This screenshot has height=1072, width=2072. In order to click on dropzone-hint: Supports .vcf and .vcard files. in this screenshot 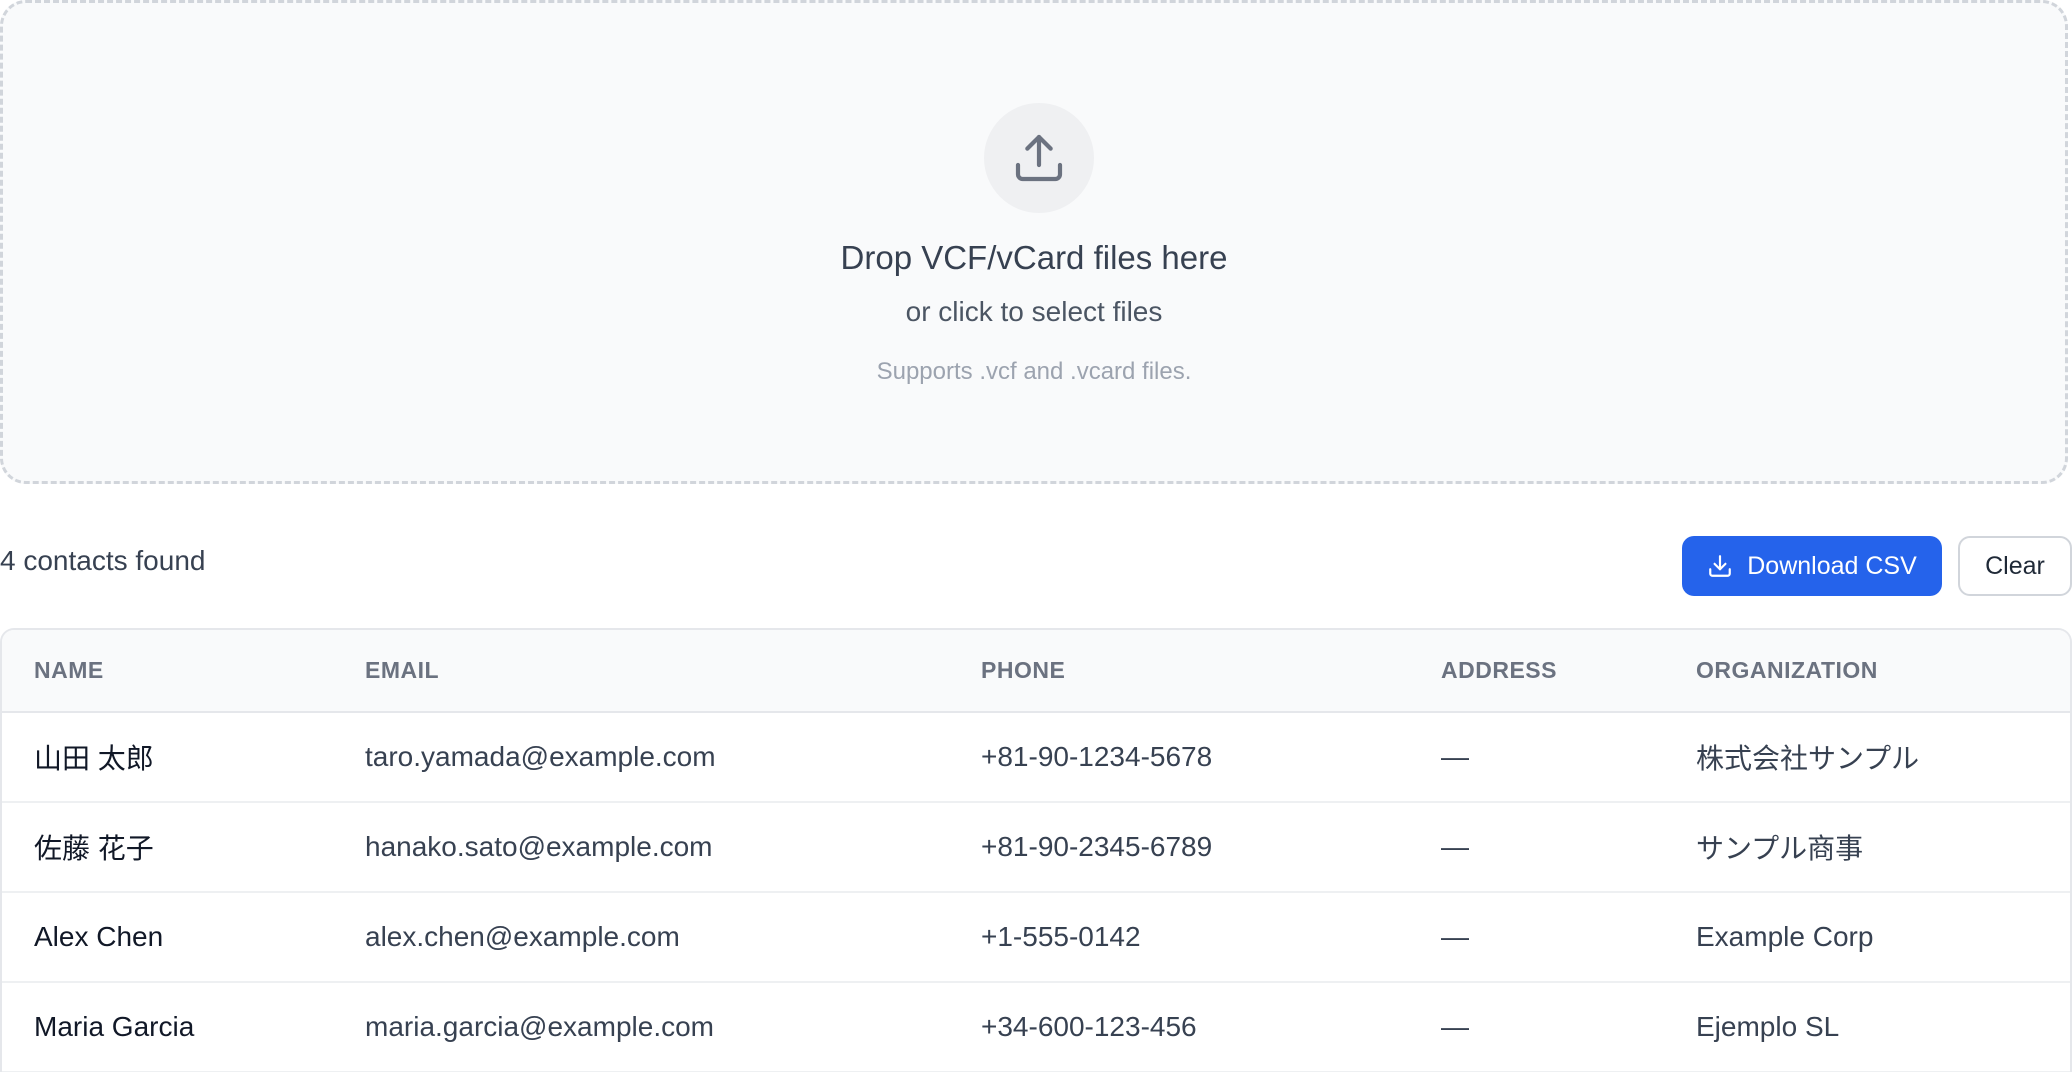, I will do `click(1034, 371)`.